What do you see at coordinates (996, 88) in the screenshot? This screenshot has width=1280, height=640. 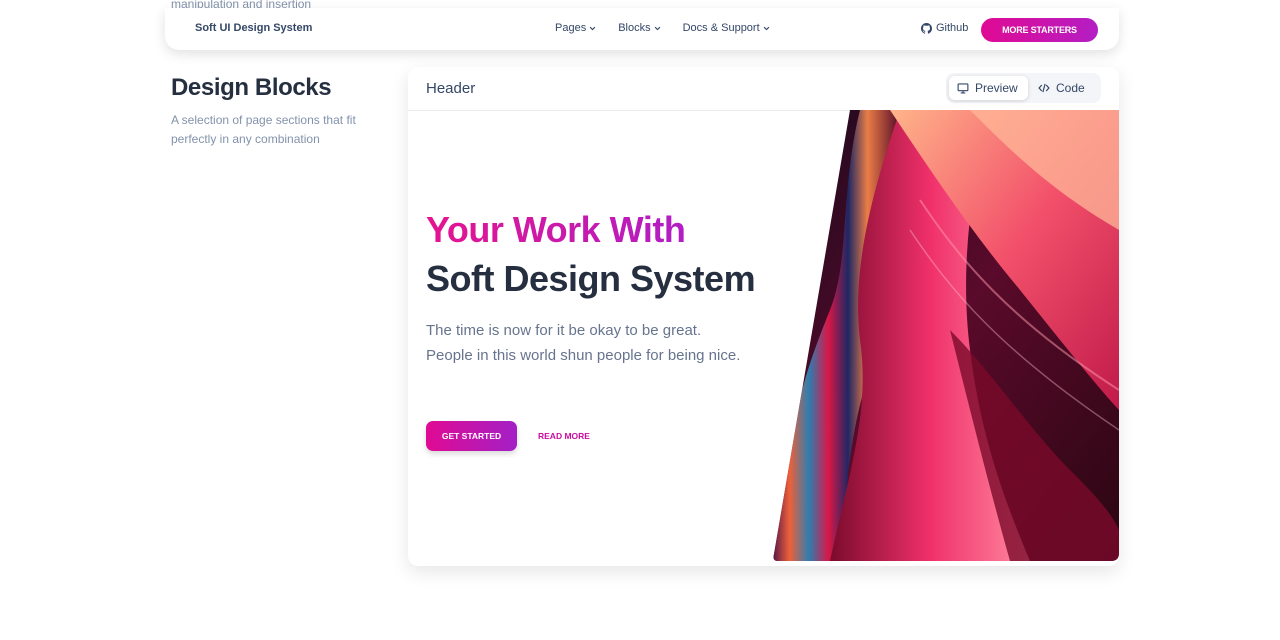 I see `preview-tab-label: Preview` at bounding box center [996, 88].